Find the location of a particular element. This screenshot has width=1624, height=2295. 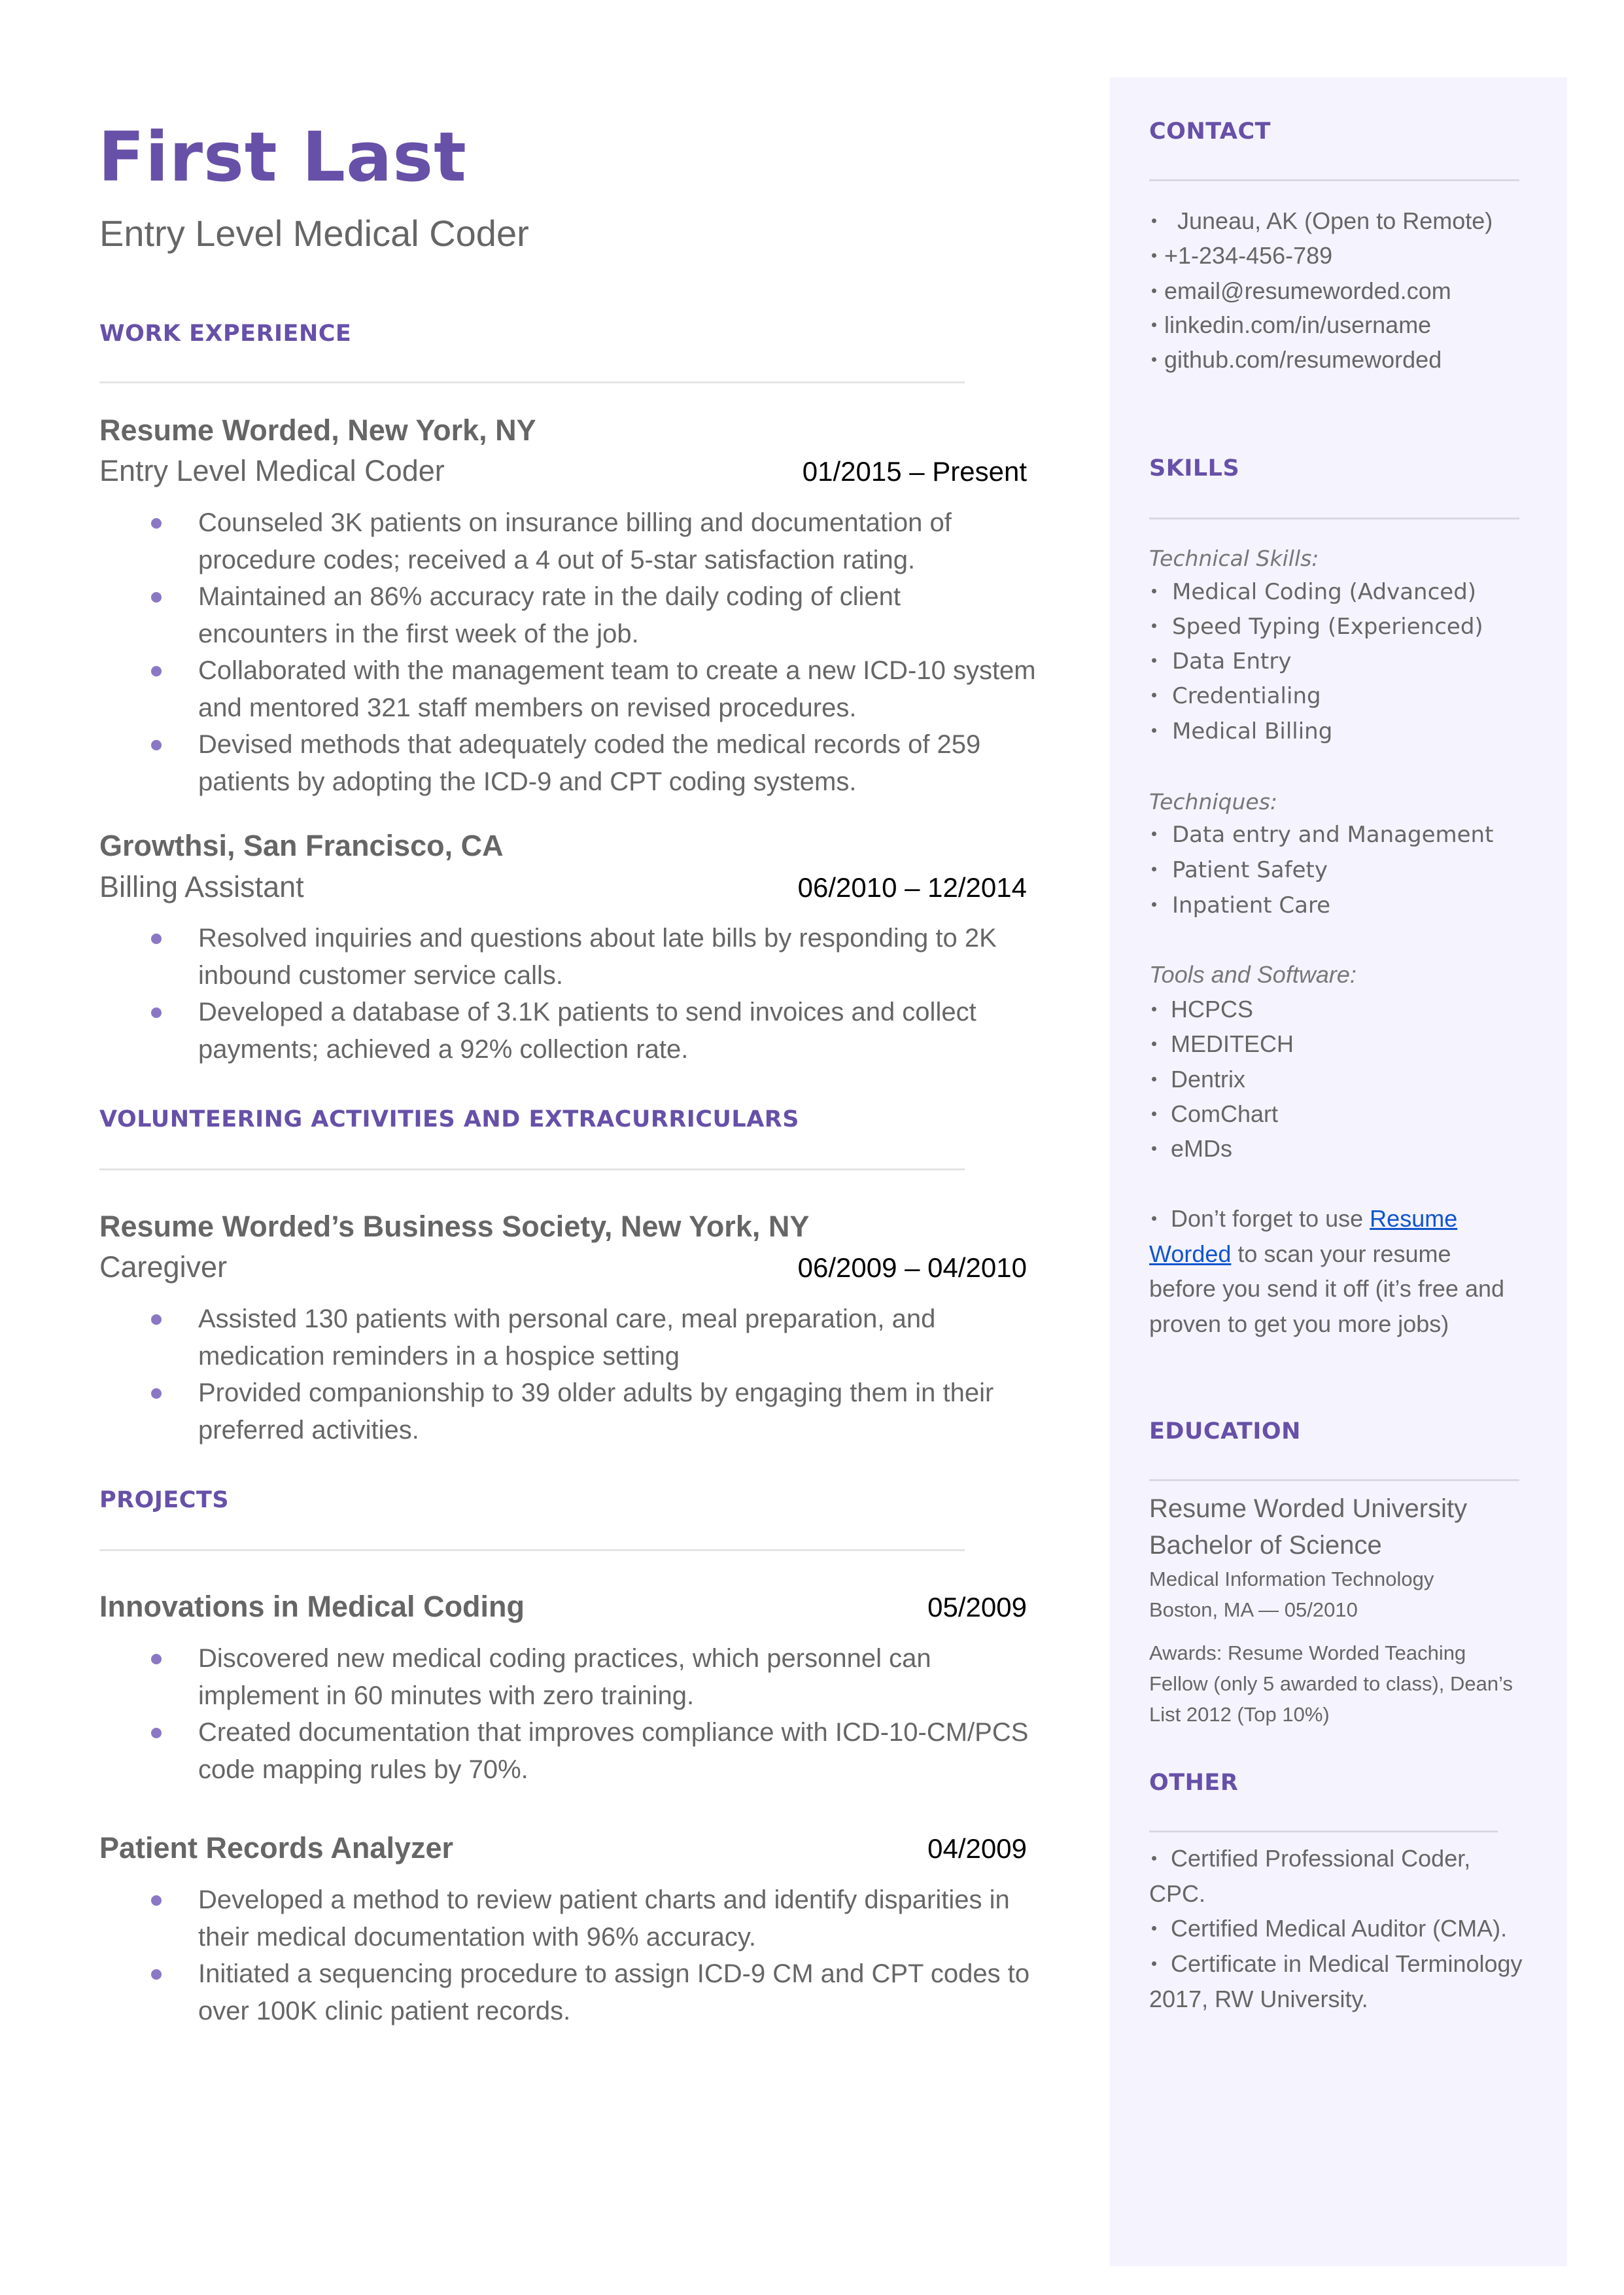

job-role: Billing Assistant is located at coordinates (202, 886).